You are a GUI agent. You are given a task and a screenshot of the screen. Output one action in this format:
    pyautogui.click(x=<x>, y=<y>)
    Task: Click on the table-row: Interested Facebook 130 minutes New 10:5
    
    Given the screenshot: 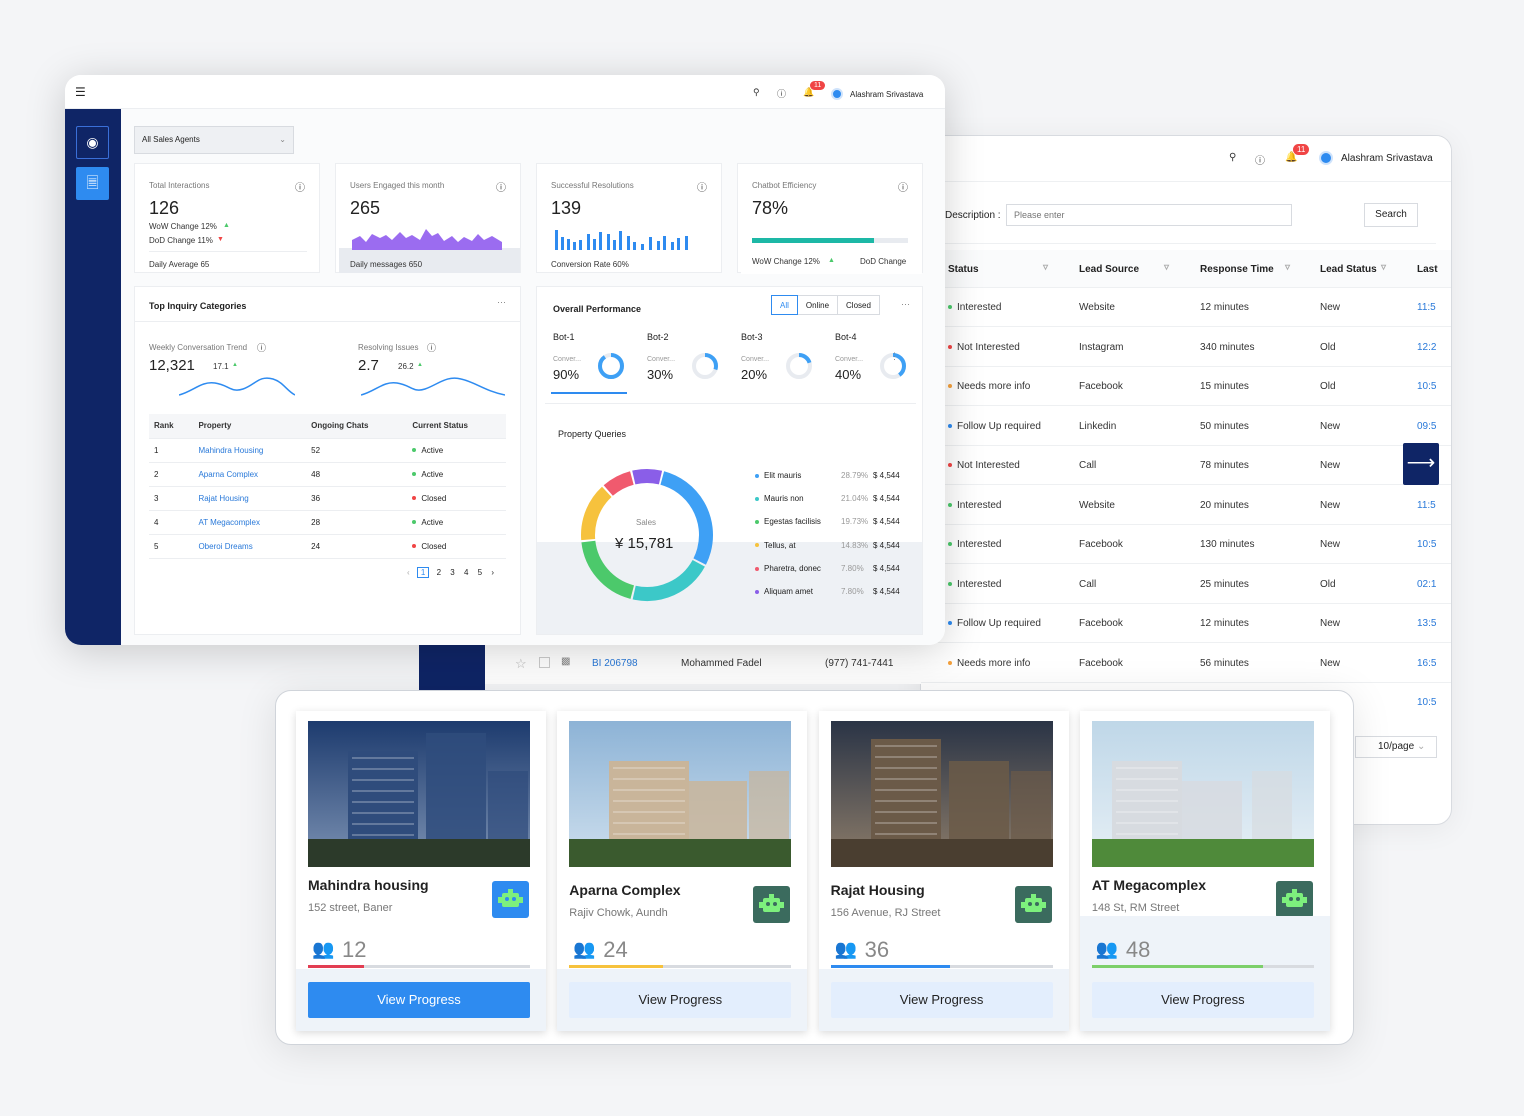 What is the action you would take?
    pyautogui.click(x=1186, y=544)
    